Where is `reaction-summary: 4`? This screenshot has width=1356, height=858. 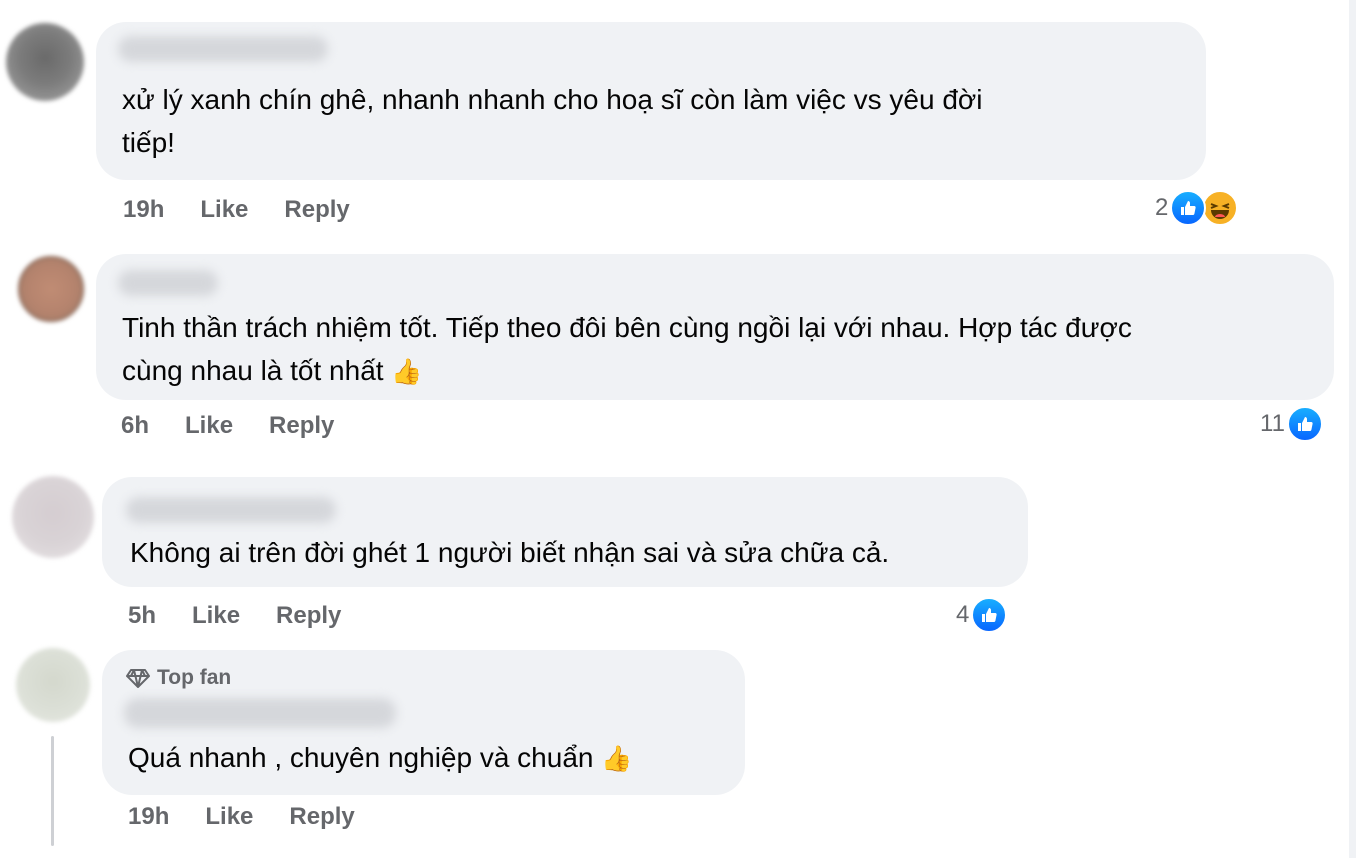 reaction-summary: 4 is located at coordinates (982, 615).